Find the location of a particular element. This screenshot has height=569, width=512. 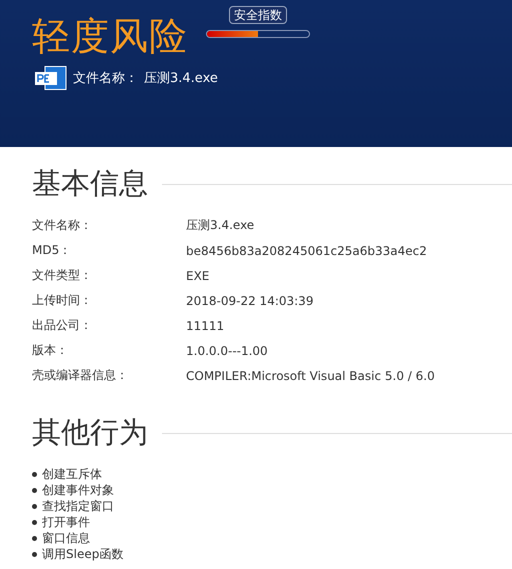

pe-file-icon is located at coordinates (51, 78).